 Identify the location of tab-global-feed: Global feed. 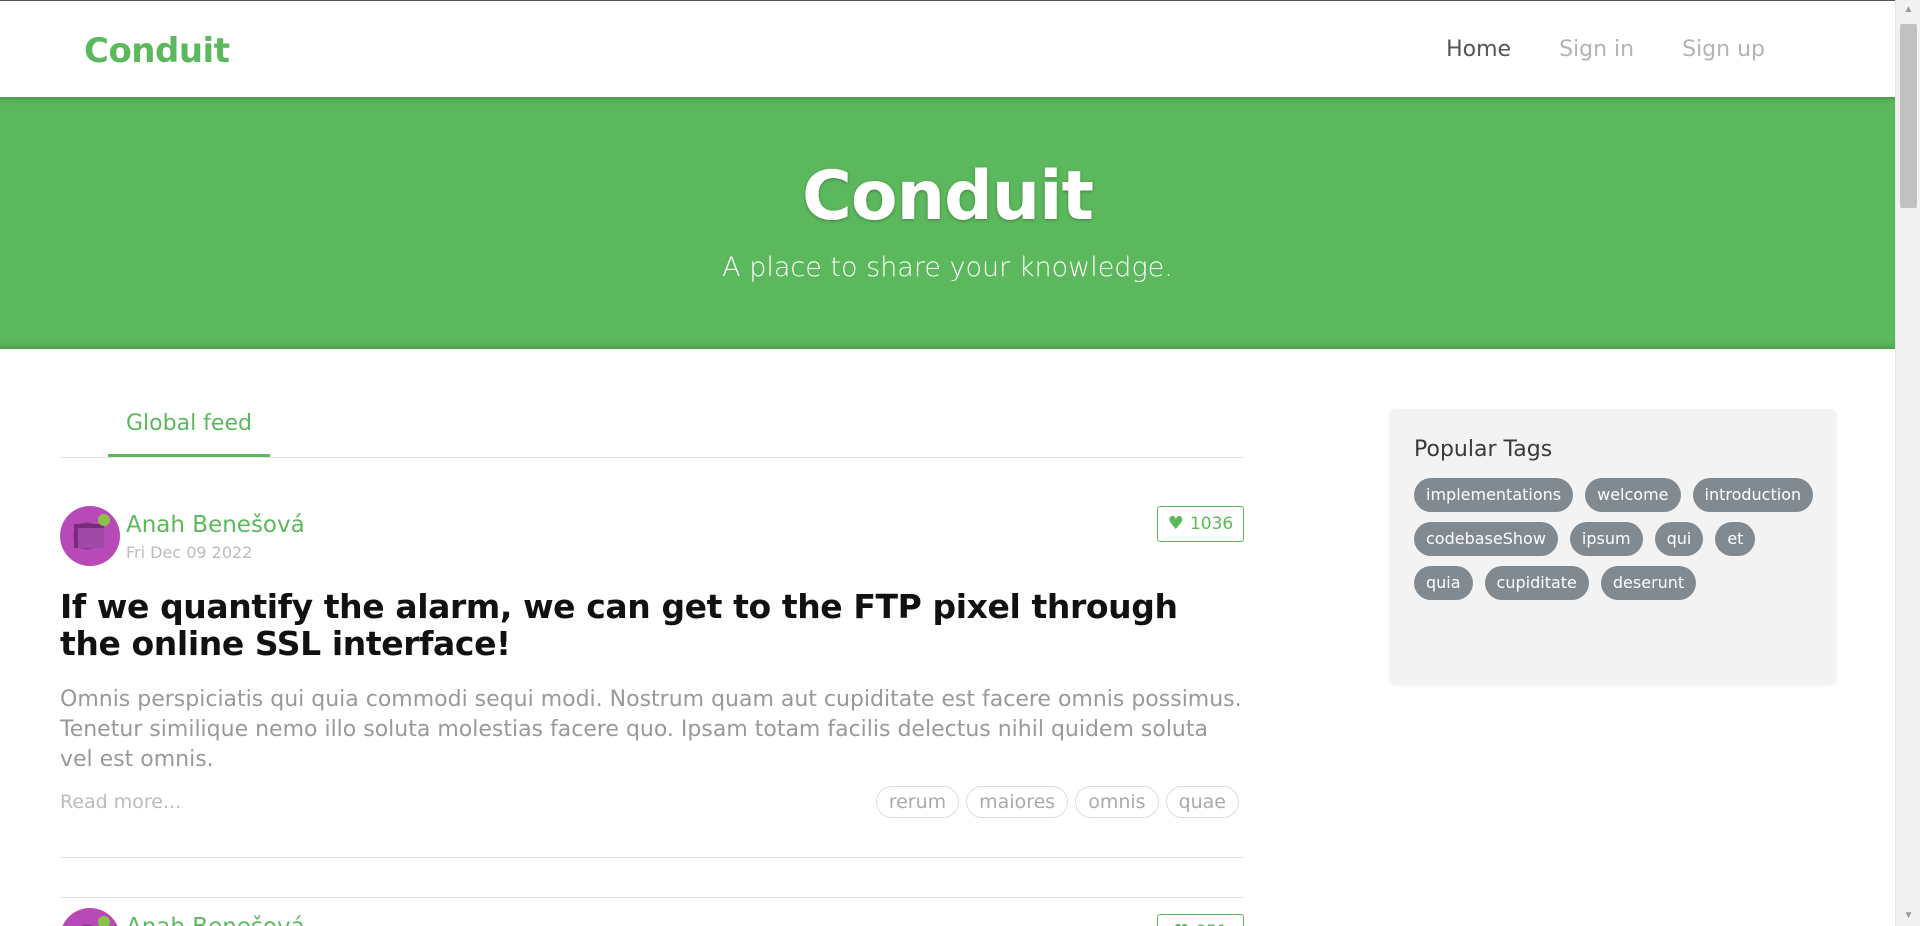
(189, 433).